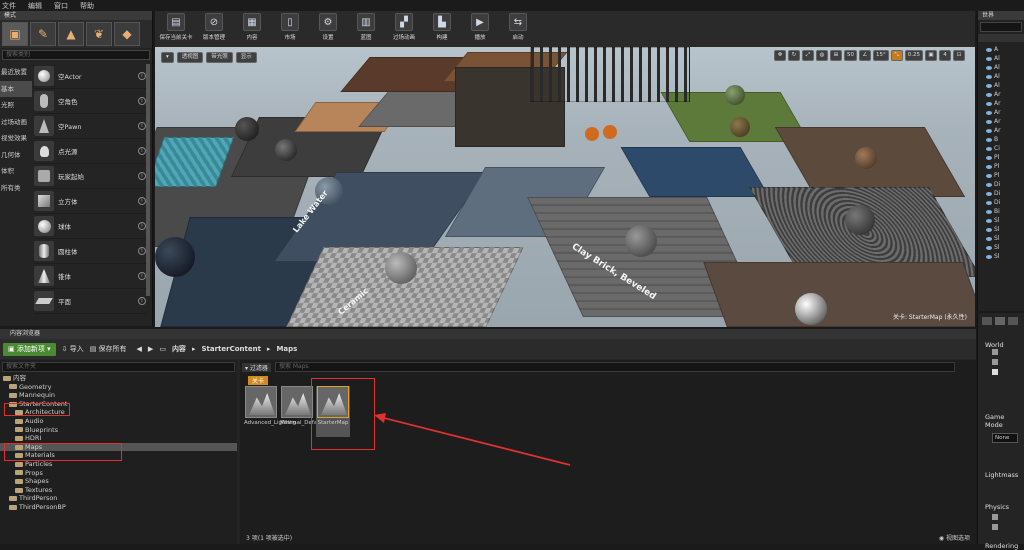 The width and height of the screenshot is (1024, 550). What do you see at coordinates (230, 349) in the screenshot?
I see `breadcrumb-startercontent: StarterContent` at bounding box center [230, 349].